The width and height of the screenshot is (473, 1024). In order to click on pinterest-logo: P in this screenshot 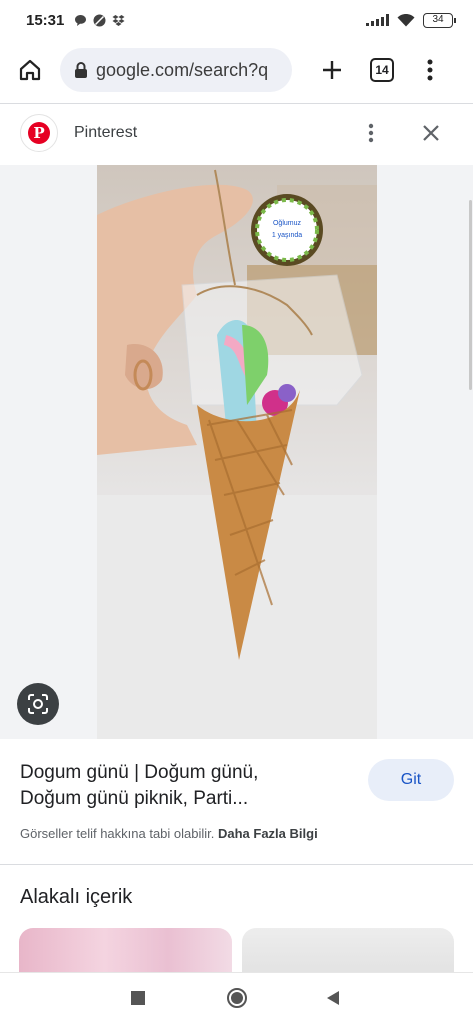, I will do `click(39, 133)`.